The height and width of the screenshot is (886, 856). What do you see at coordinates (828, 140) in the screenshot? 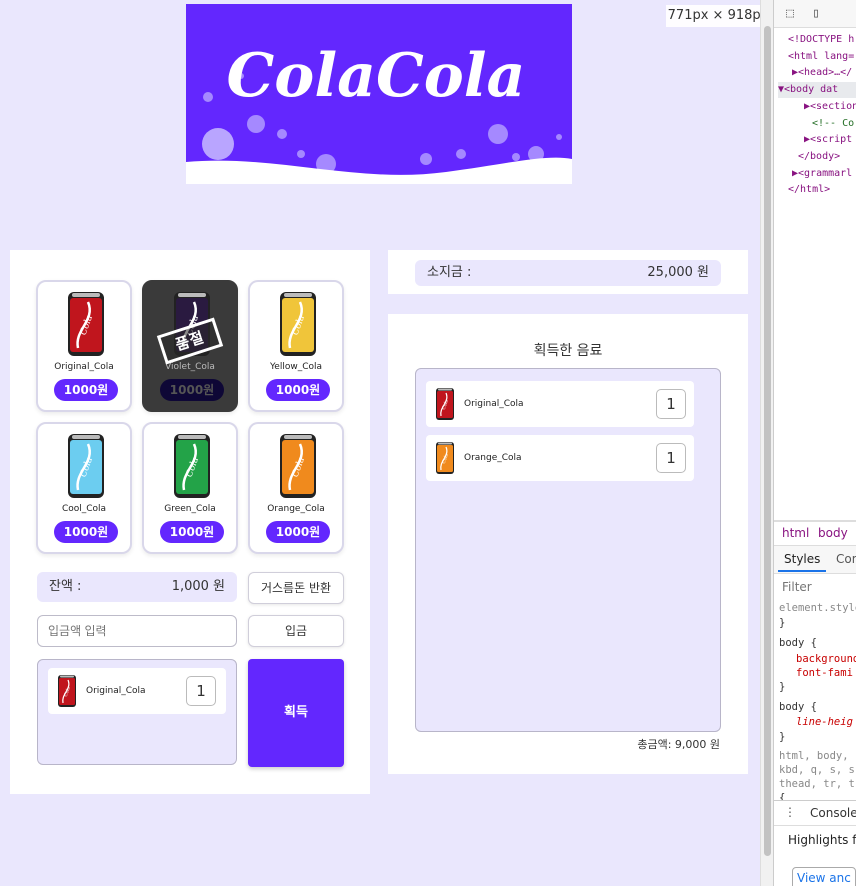
I see `dom-node: ▶<script` at bounding box center [828, 140].